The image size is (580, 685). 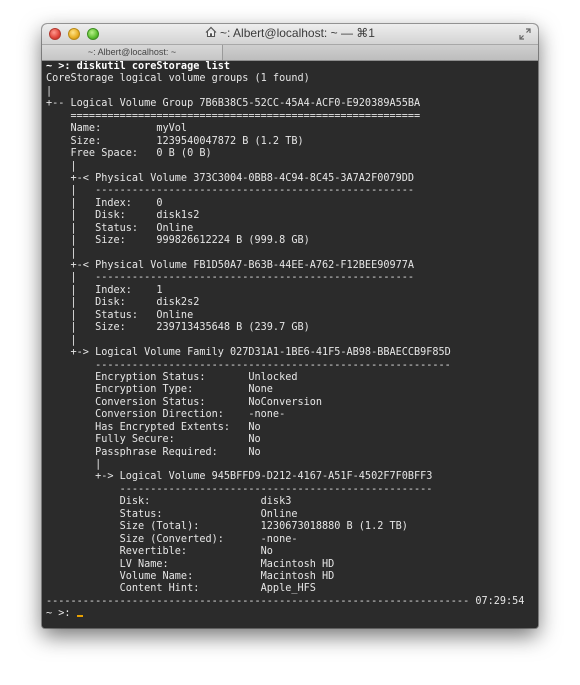 What do you see at coordinates (153, 452) in the screenshot?
I see `terminal-line: Passphrase Required: No` at bounding box center [153, 452].